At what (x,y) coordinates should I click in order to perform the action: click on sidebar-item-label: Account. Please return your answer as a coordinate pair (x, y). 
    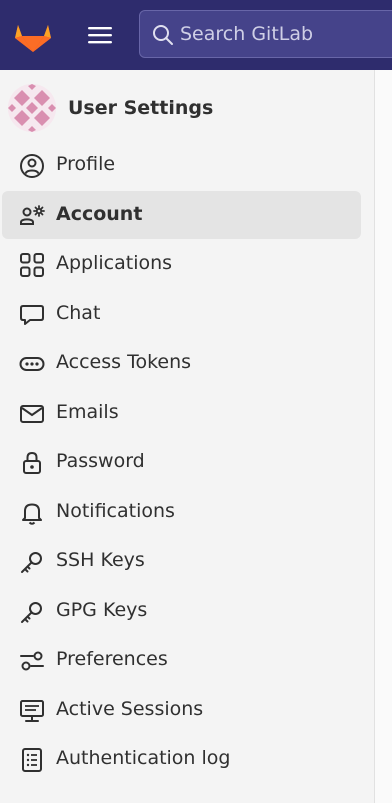
    Looking at the image, I should click on (99, 214).